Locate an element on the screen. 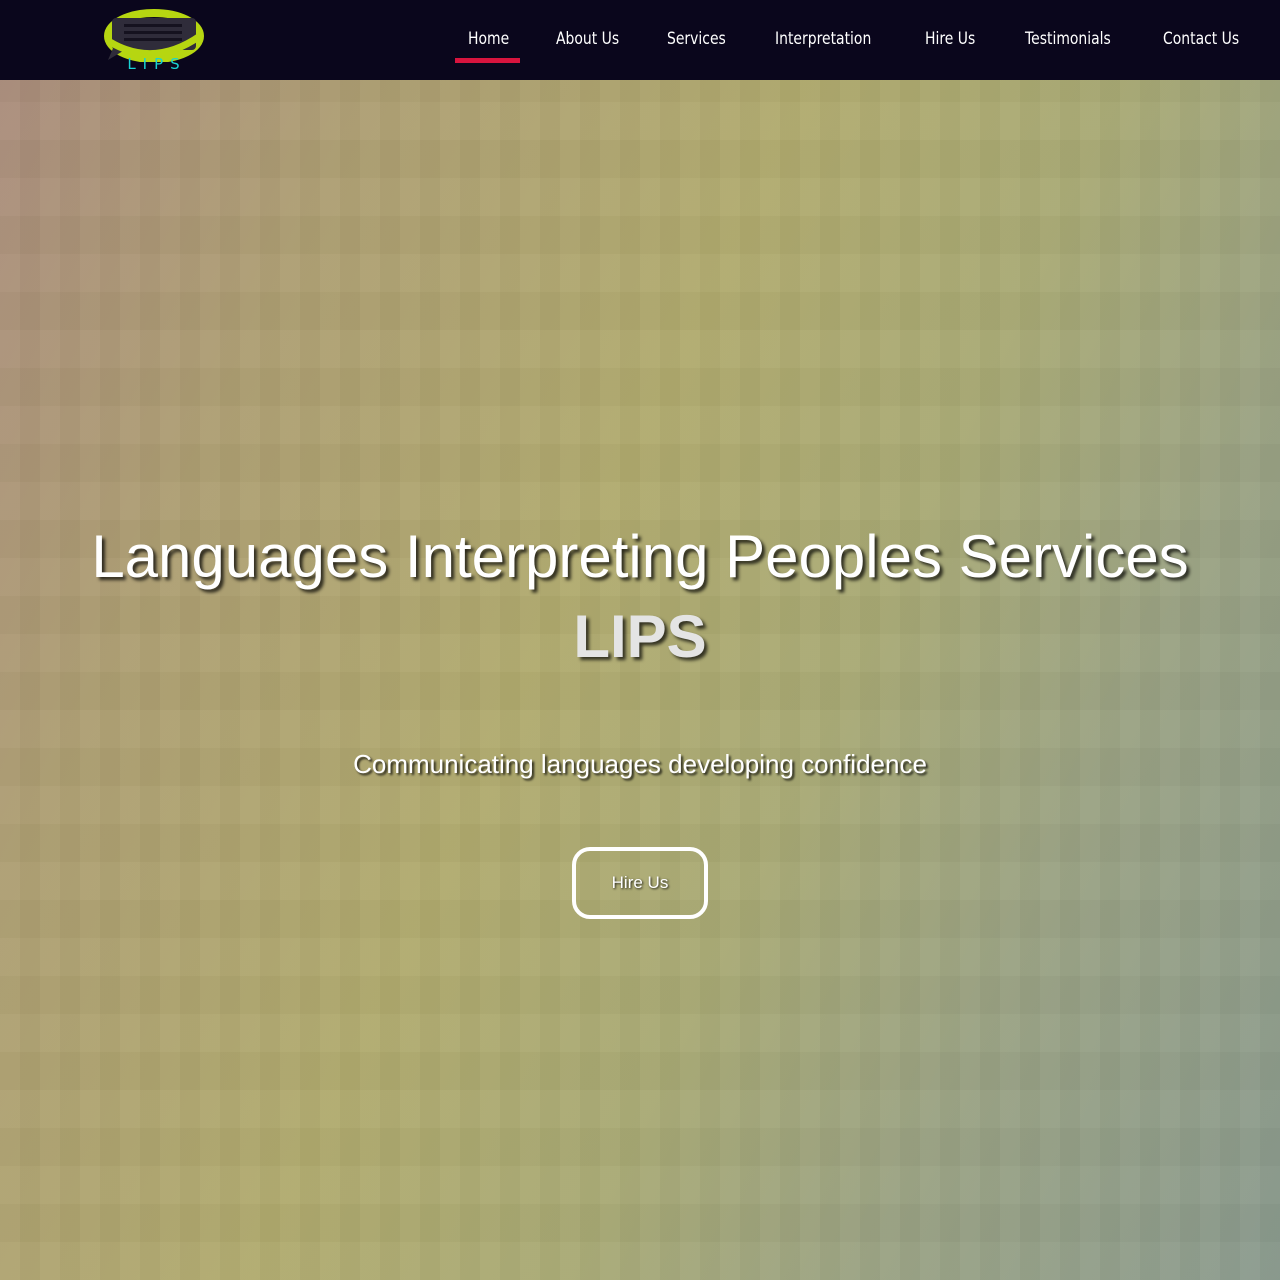 The image size is (1280, 1280). nav-item-home: Home is located at coordinates (488, 40).